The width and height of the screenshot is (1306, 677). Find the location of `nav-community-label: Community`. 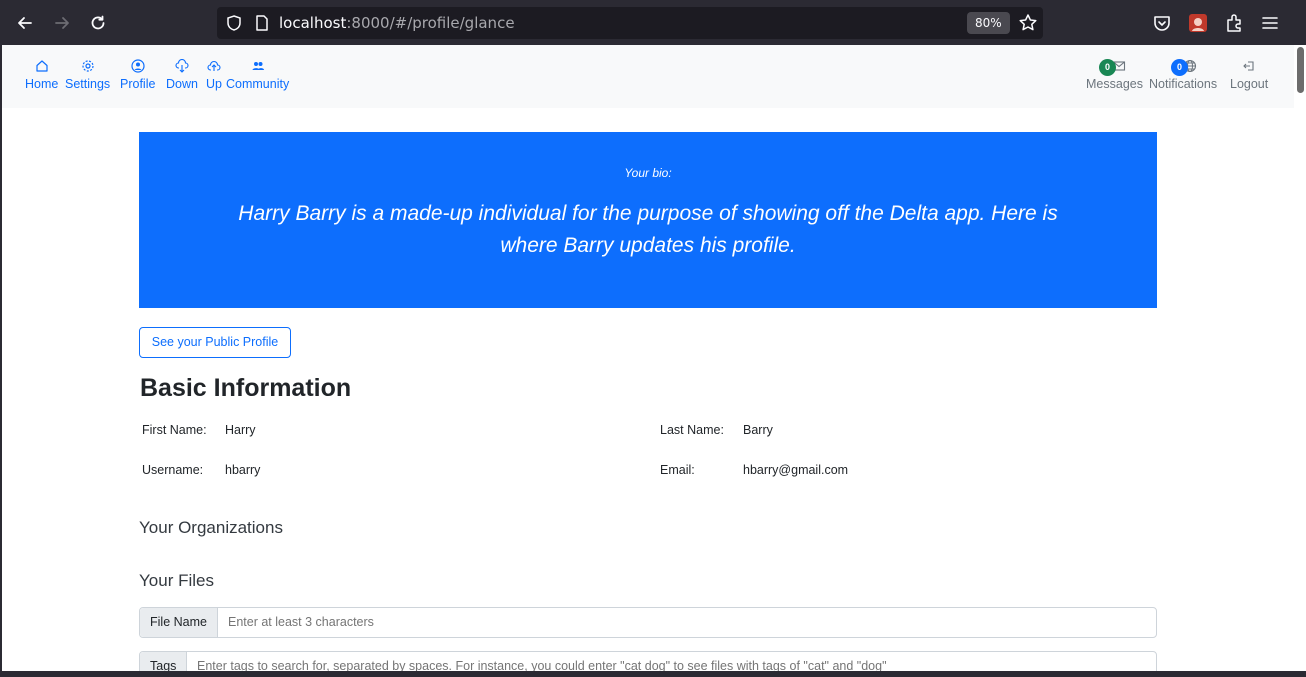

nav-community-label: Community is located at coordinates (258, 84).